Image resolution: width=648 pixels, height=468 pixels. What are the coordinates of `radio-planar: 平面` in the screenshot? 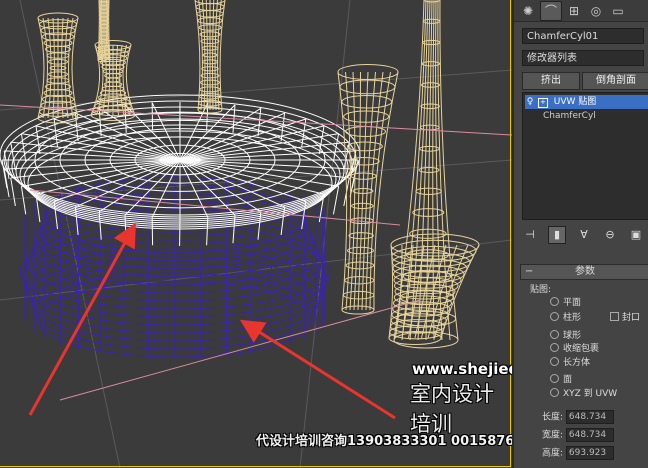 It's located at (565, 303).